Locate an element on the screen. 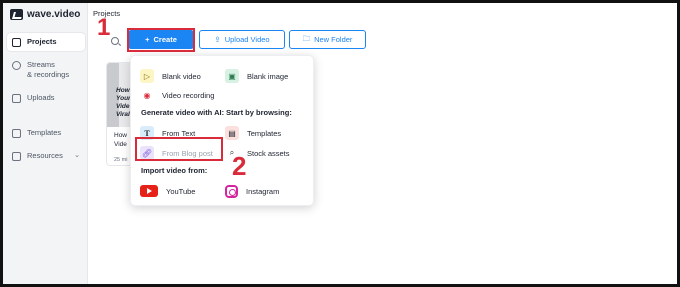 The width and height of the screenshot is (680, 287). menu-item-instagram: Instagram is located at coordinates (252, 191).